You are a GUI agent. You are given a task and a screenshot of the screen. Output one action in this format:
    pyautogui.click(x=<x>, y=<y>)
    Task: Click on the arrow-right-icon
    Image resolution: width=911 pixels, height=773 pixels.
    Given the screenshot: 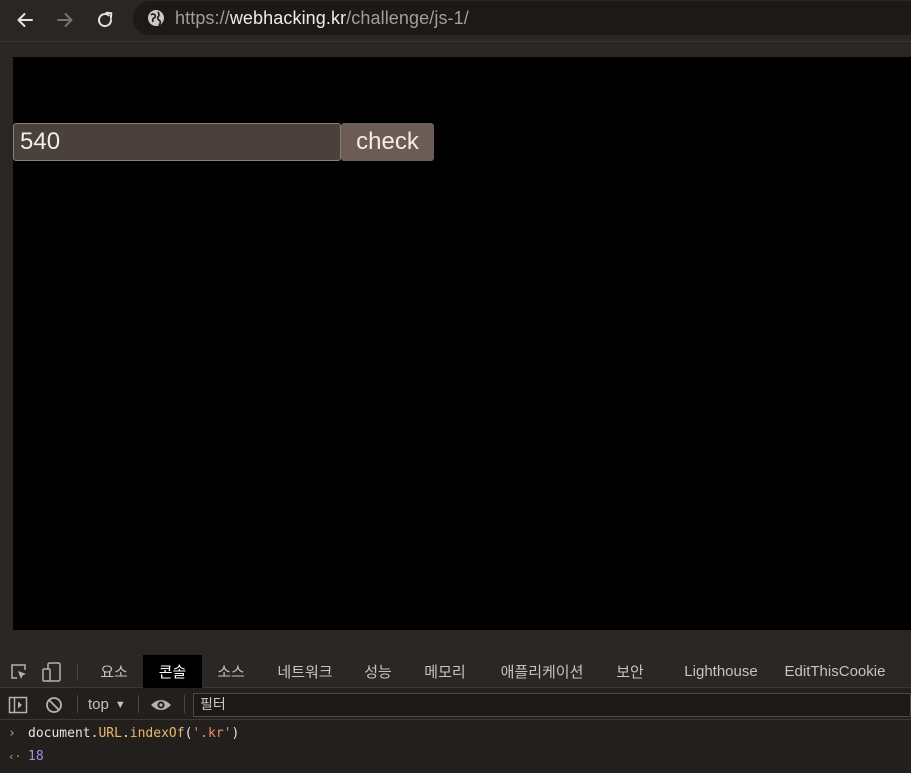 What is the action you would take?
    pyautogui.click(x=65, y=20)
    